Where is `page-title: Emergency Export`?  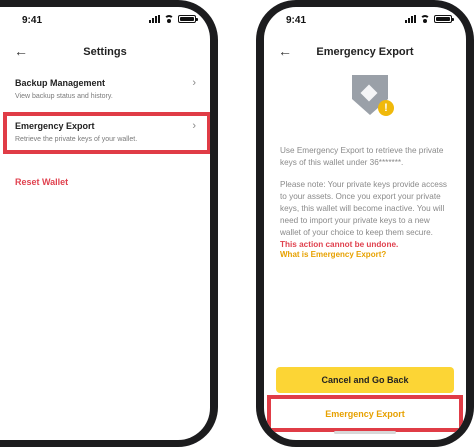 page-title: Emergency Export is located at coordinates (365, 52).